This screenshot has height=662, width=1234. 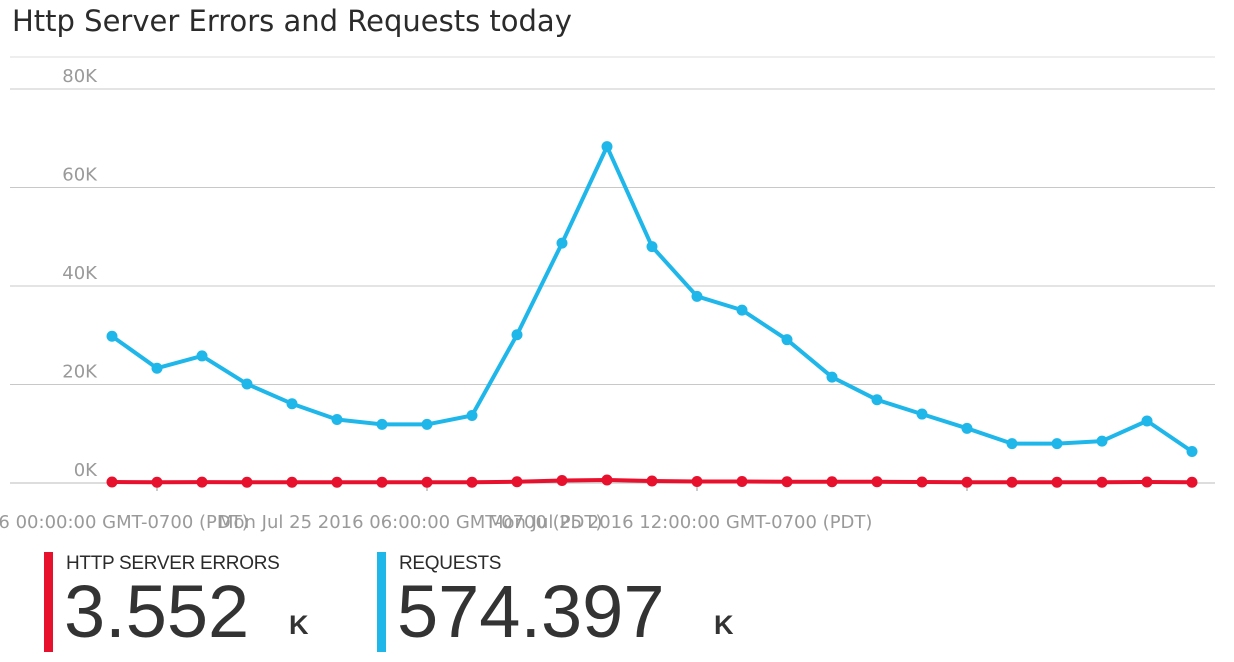 What do you see at coordinates (86, 470) in the screenshot?
I see `y-tick-label: 0K` at bounding box center [86, 470].